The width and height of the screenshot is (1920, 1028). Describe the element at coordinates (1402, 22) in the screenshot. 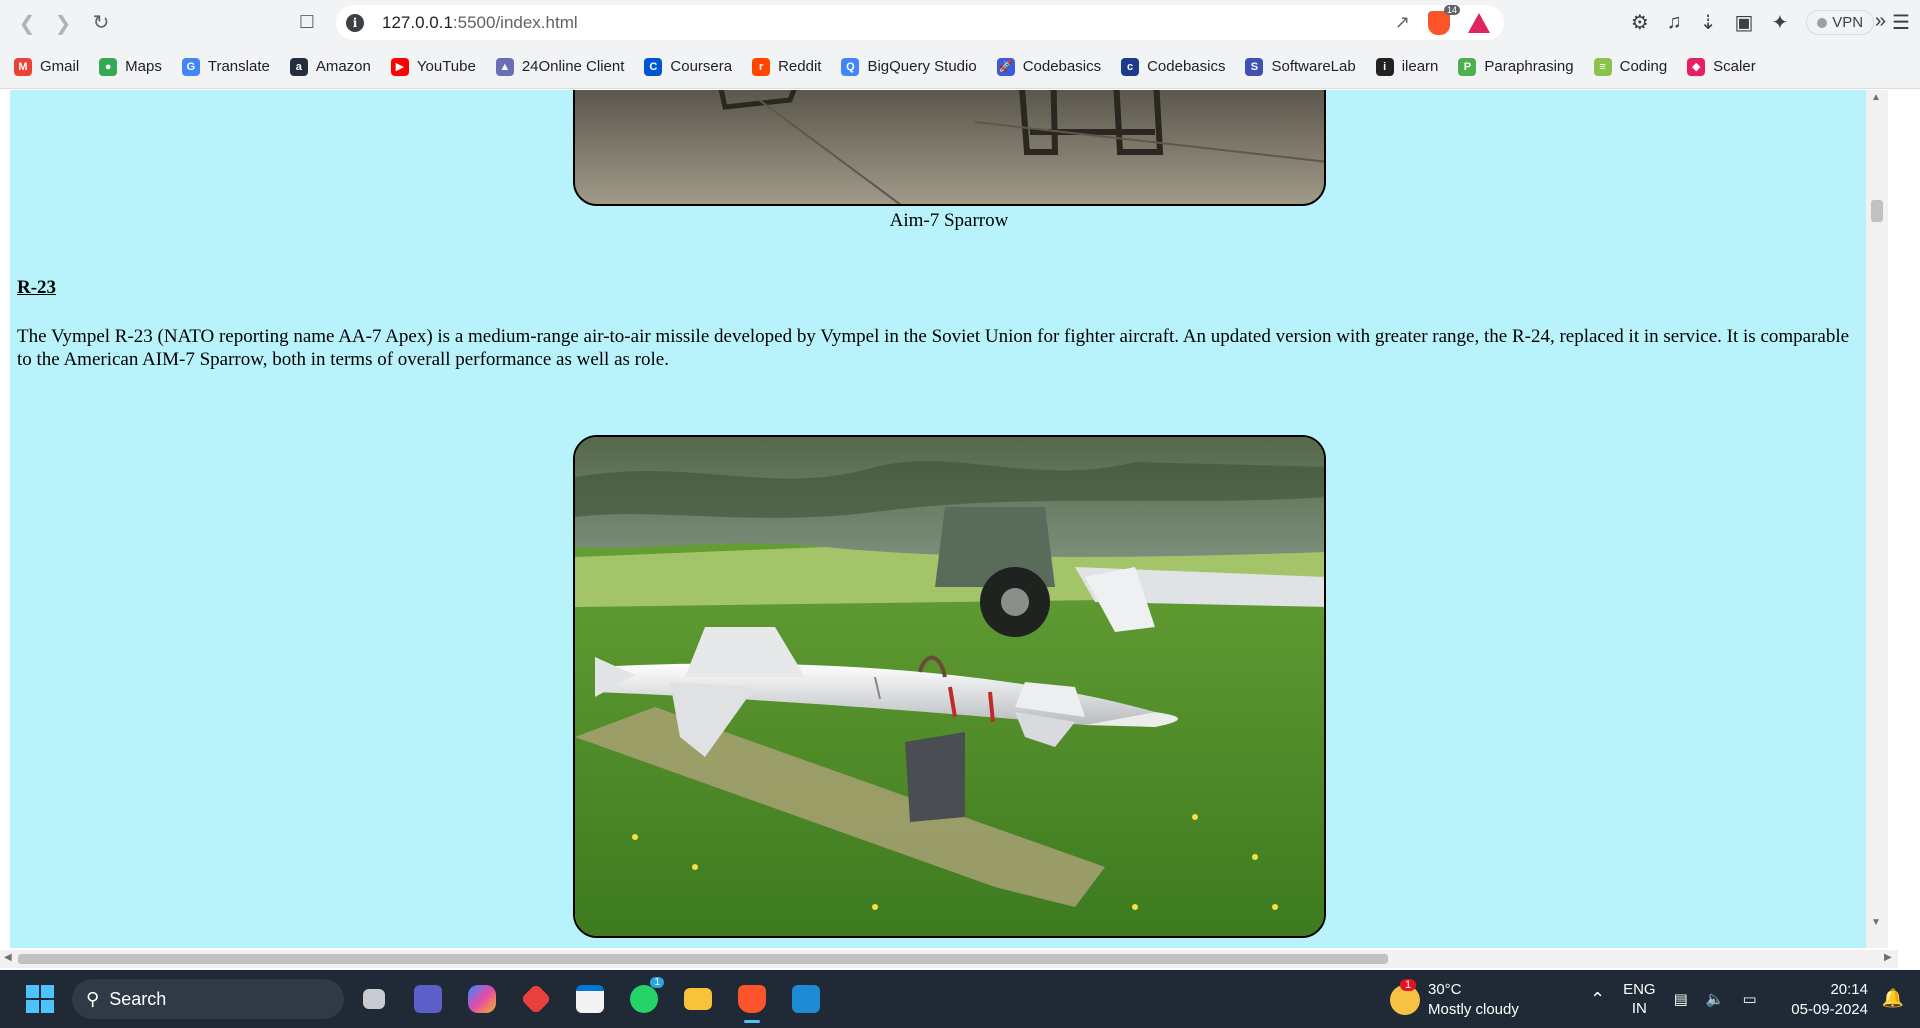

I see `share-icon: ↗` at that location.